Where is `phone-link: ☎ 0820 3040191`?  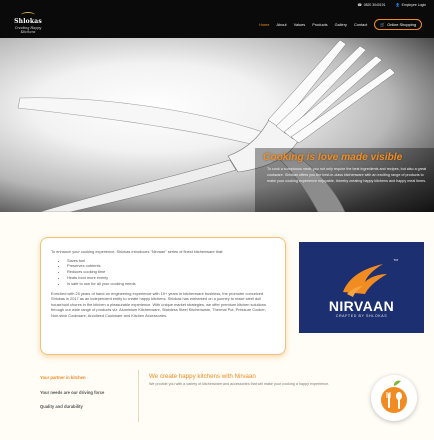 phone-link: ☎ 0820 3040191 is located at coordinates (372, 5).